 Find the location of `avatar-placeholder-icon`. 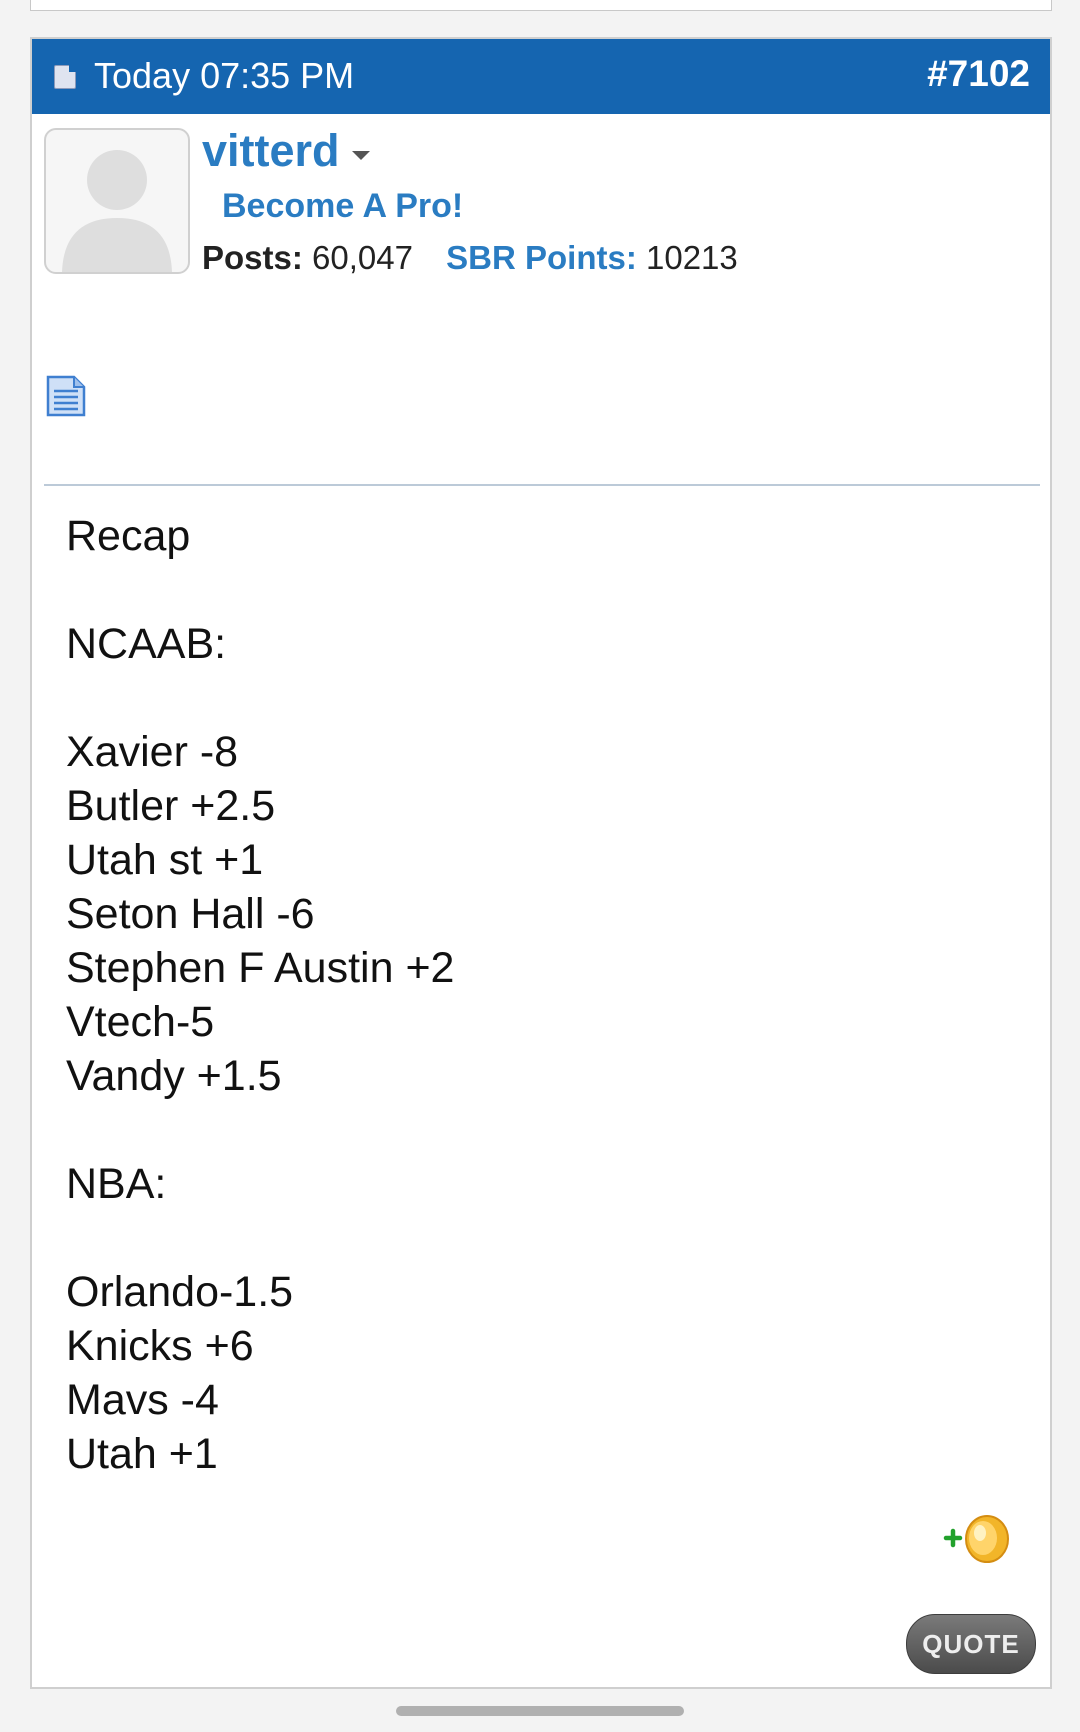

avatar-placeholder-icon is located at coordinates (117, 201).